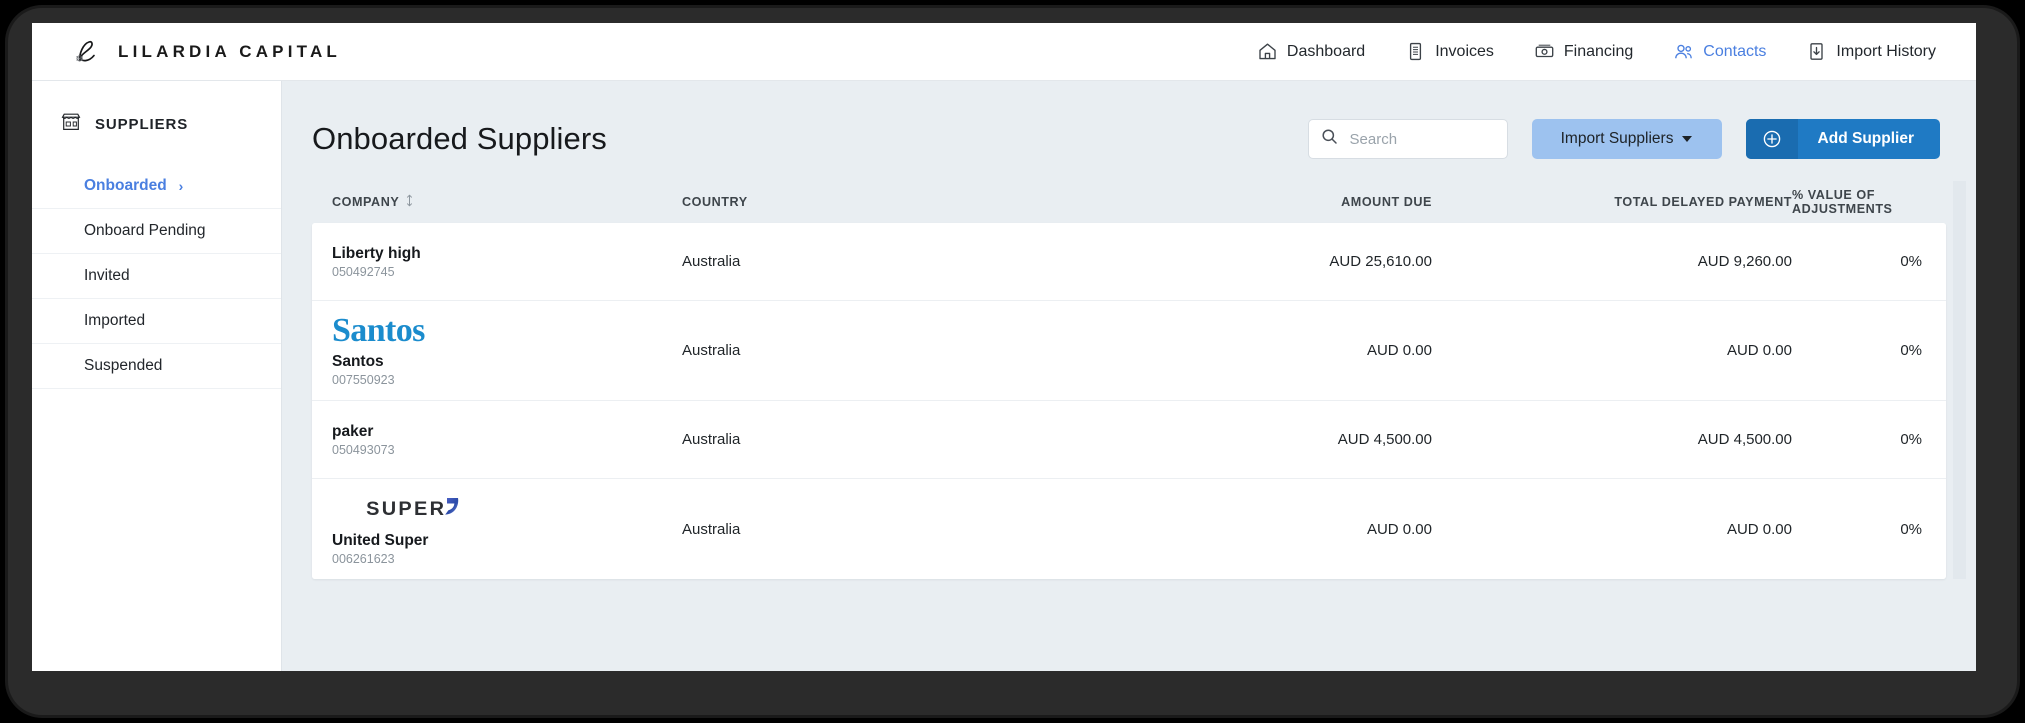  Describe the element at coordinates (380, 540) in the screenshot. I see `company-name: United Super` at that location.